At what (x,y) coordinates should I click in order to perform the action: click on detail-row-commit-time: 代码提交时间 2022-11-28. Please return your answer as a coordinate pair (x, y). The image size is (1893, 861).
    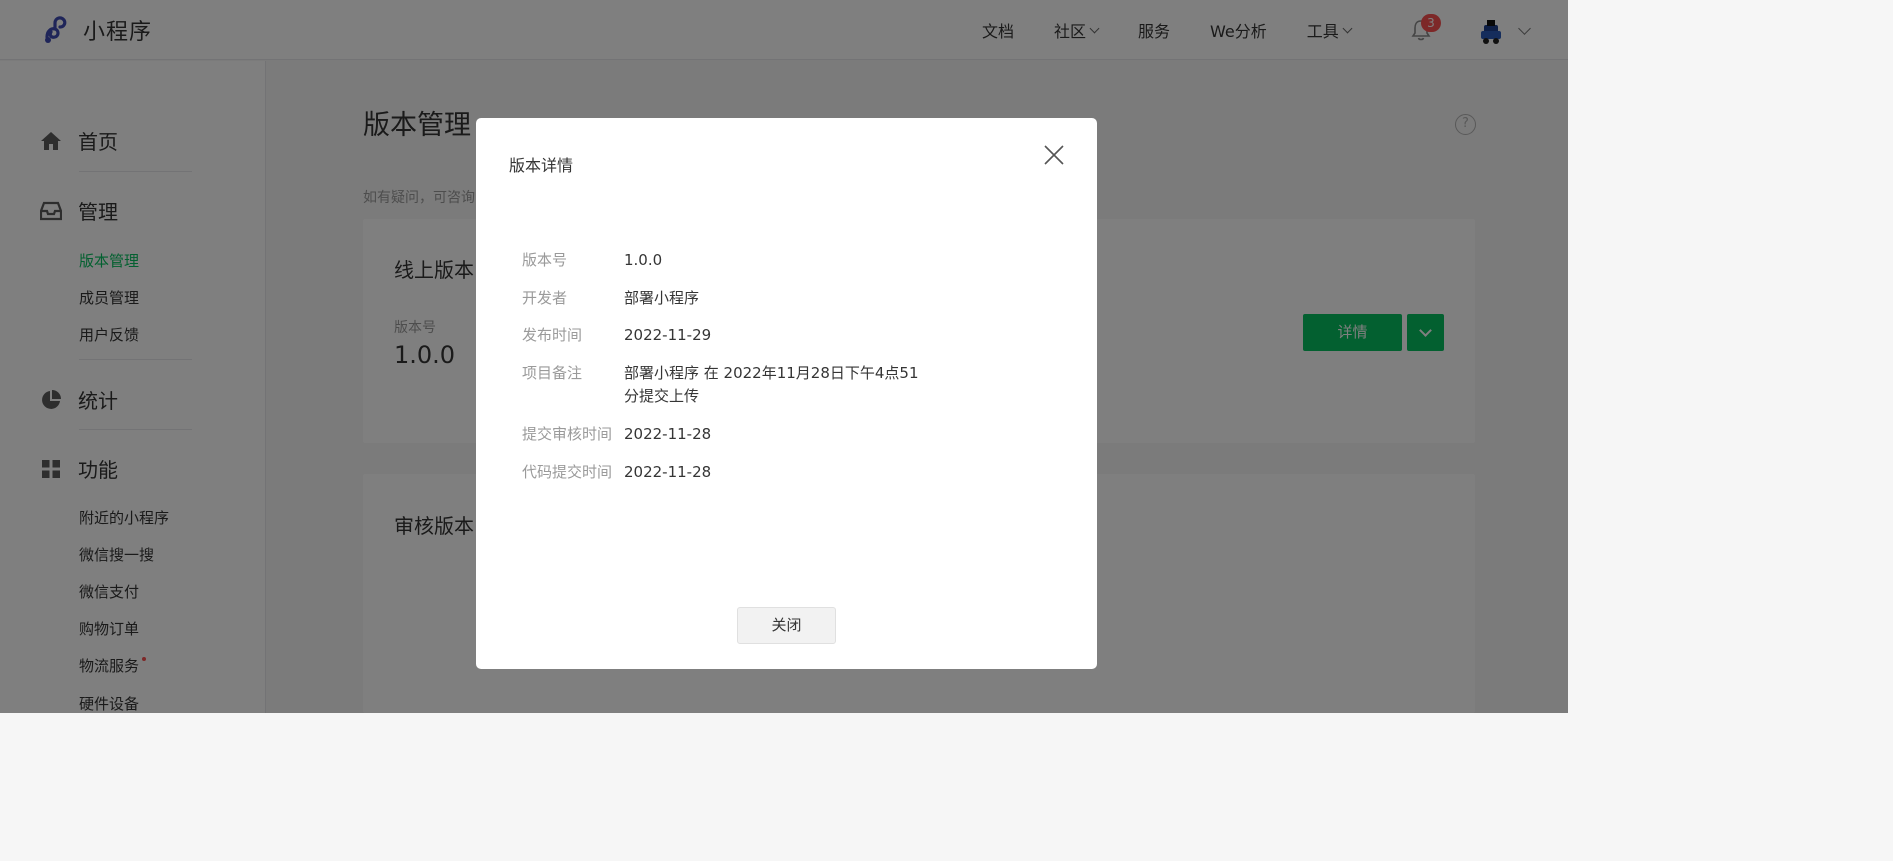
    Looking at the image, I should click on (617, 472).